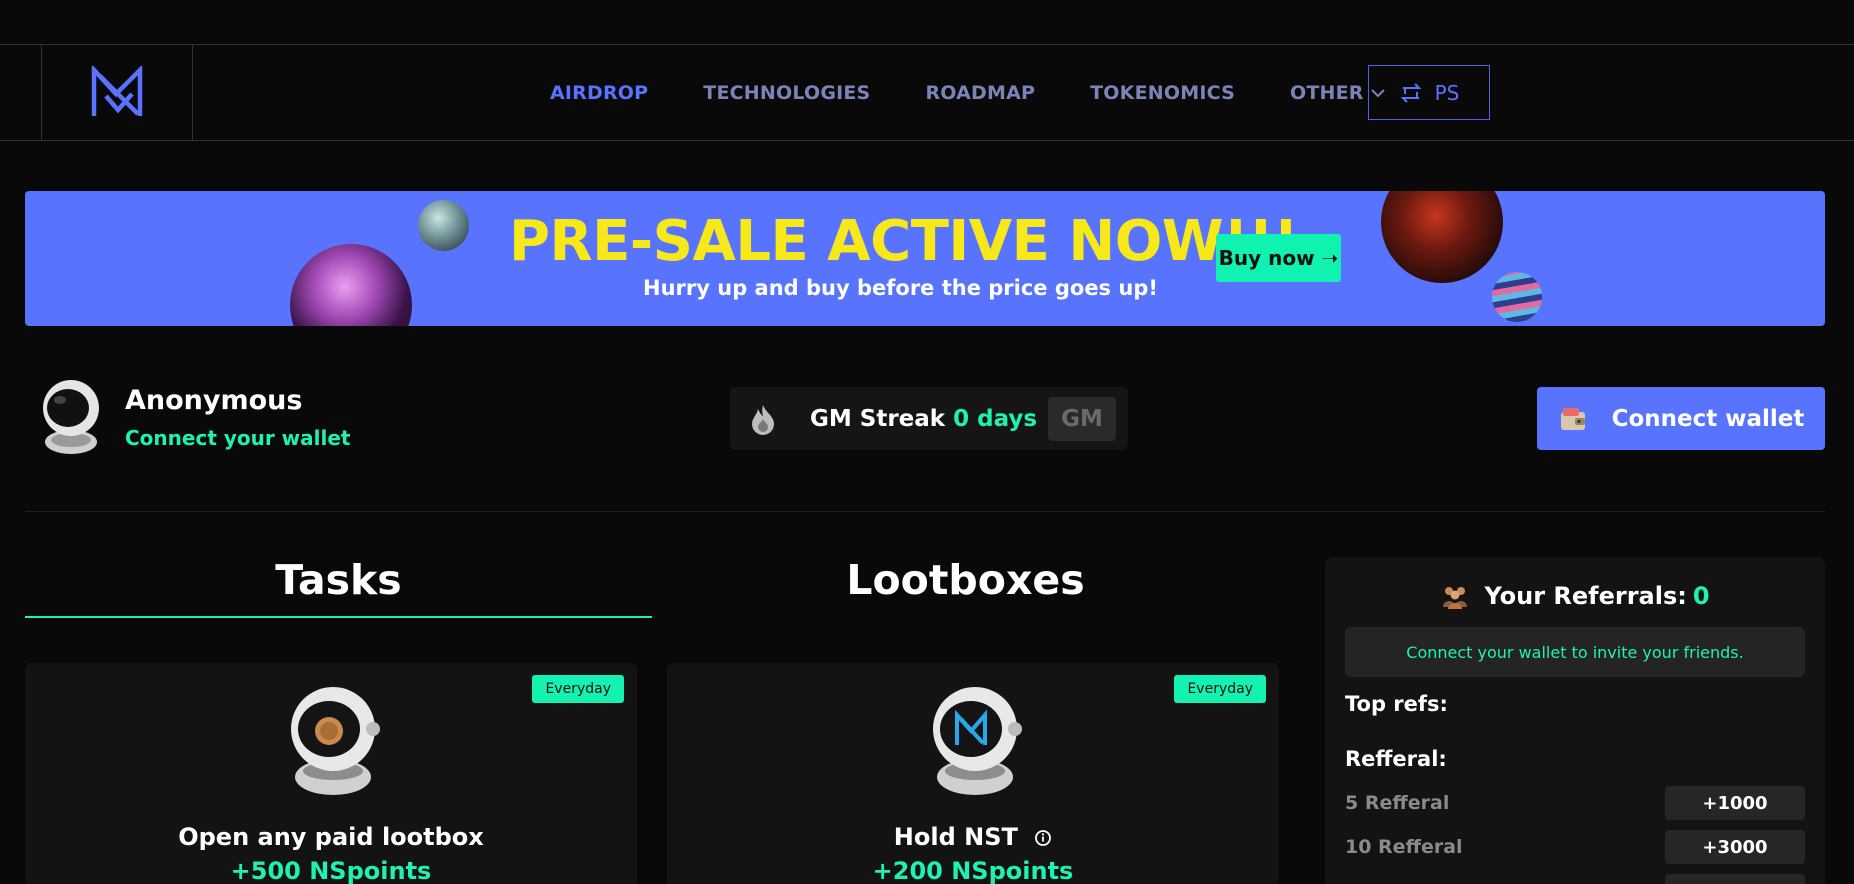 The width and height of the screenshot is (1854, 884). Describe the element at coordinates (71, 417) in the screenshot. I see `astronaut-avatar-icon` at that location.